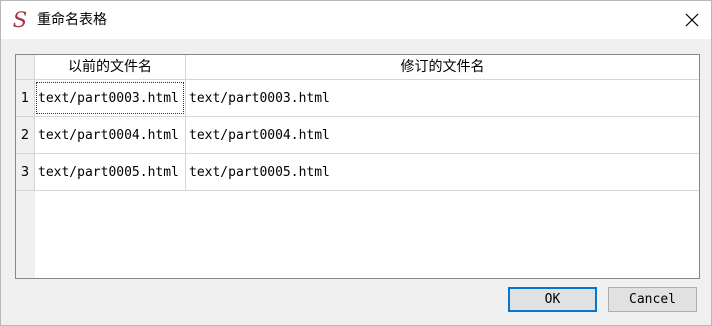 The height and width of the screenshot is (326, 712). I want to click on old-name-cell: text/part0003.html, so click(110, 98).